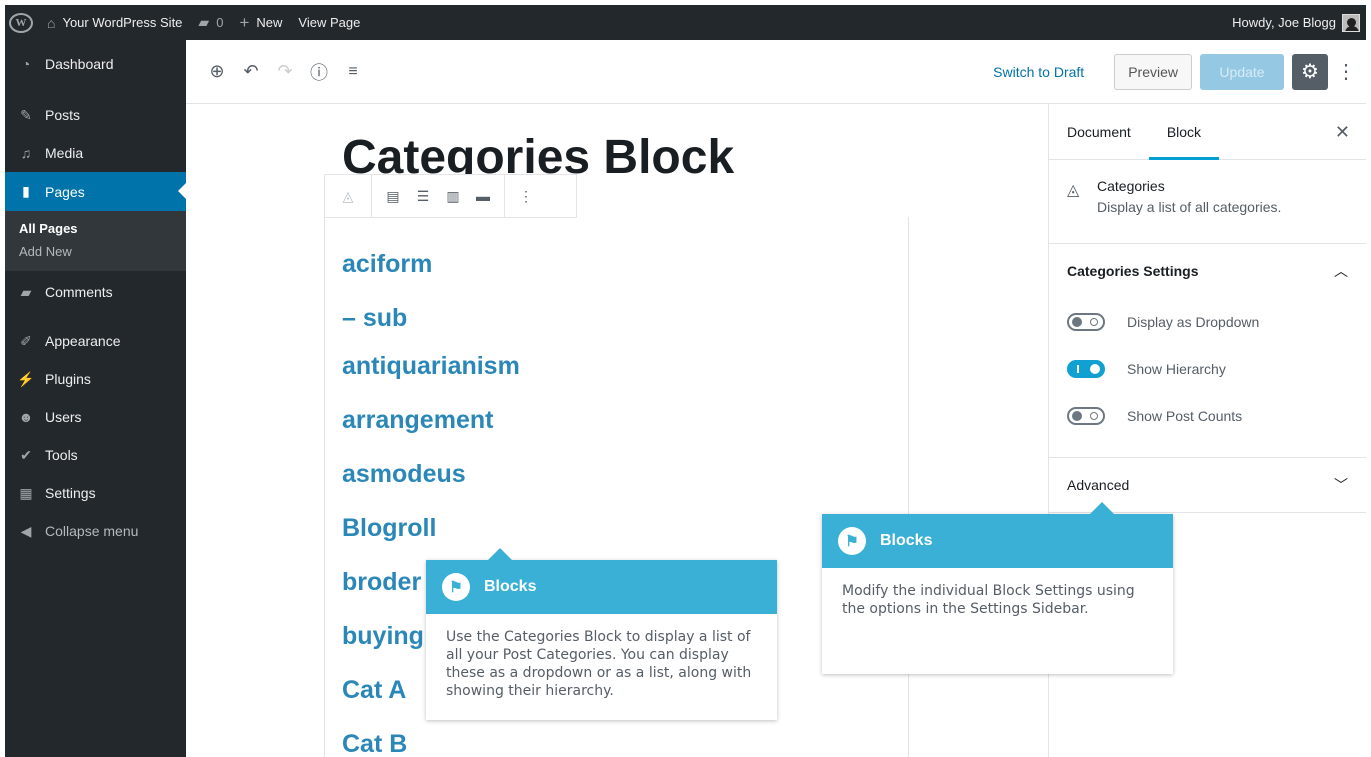  What do you see at coordinates (526, 196) in the screenshot?
I see `block-more-icon: ⋮` at bounding box center [526, 196].